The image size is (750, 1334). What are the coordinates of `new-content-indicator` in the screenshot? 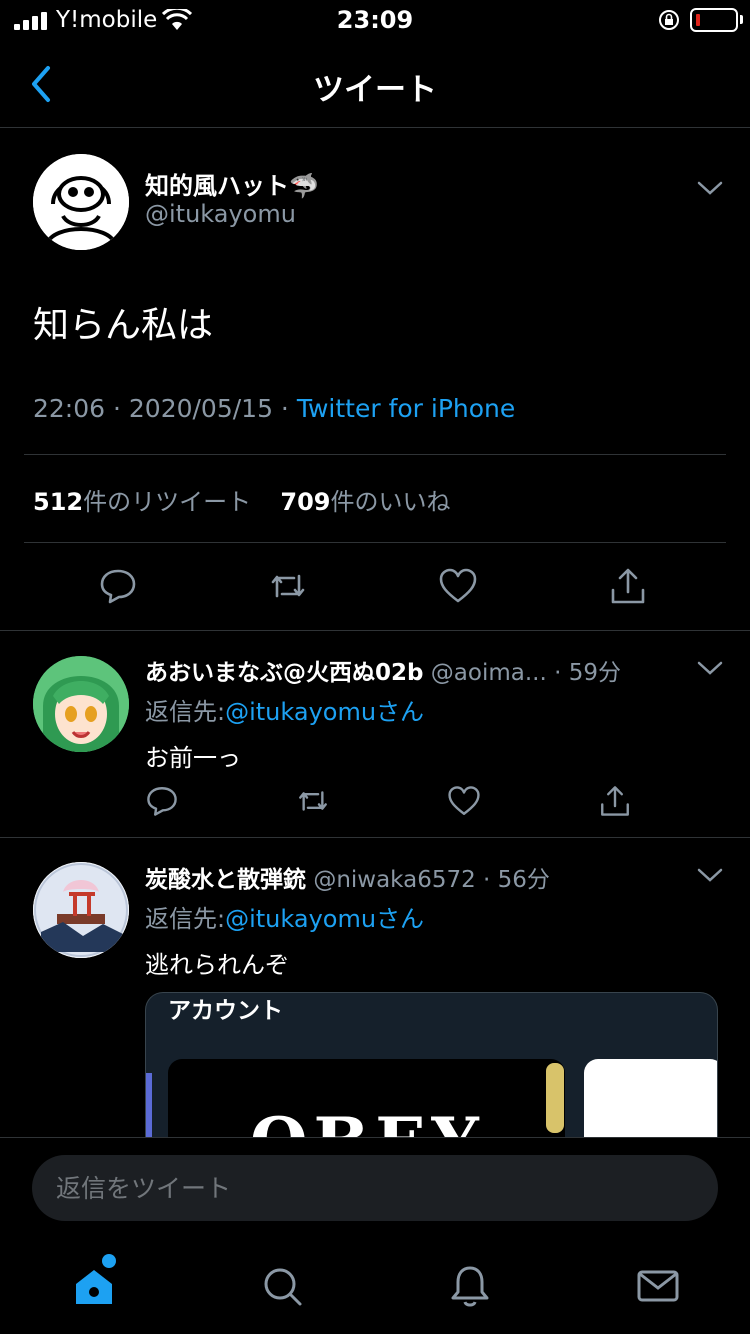 It's located at (109, 1261).